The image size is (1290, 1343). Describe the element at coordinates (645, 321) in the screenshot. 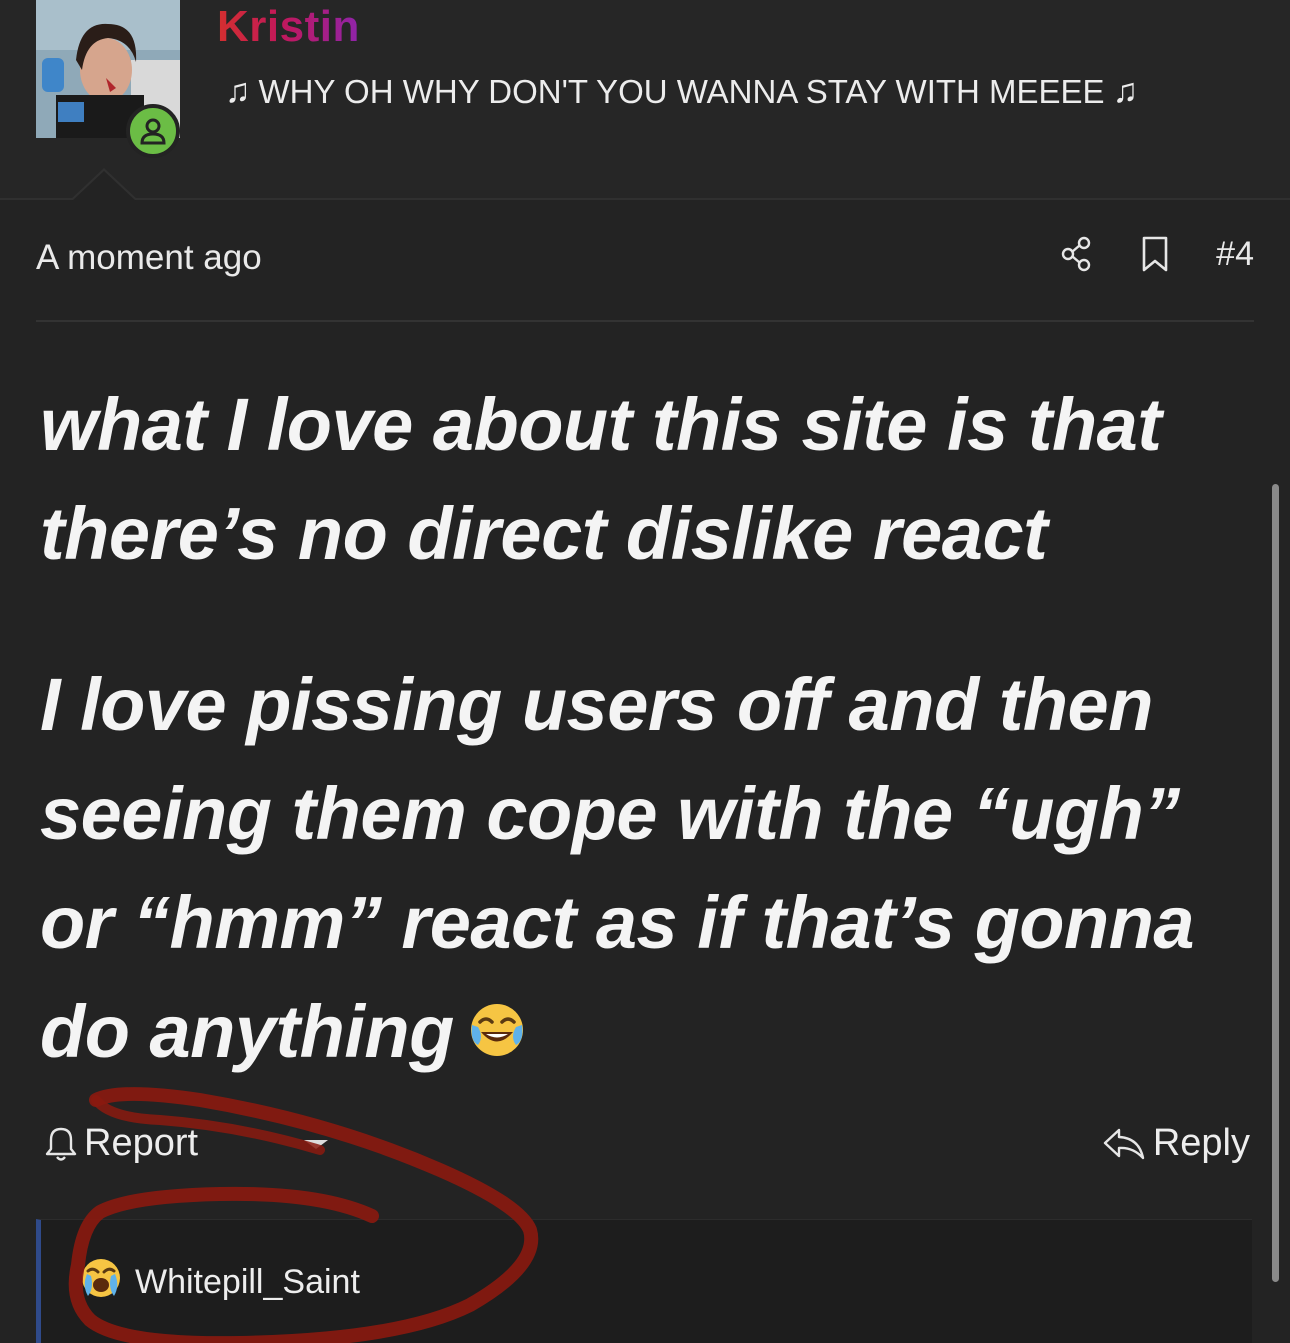

I see `meta-divider` at that location.